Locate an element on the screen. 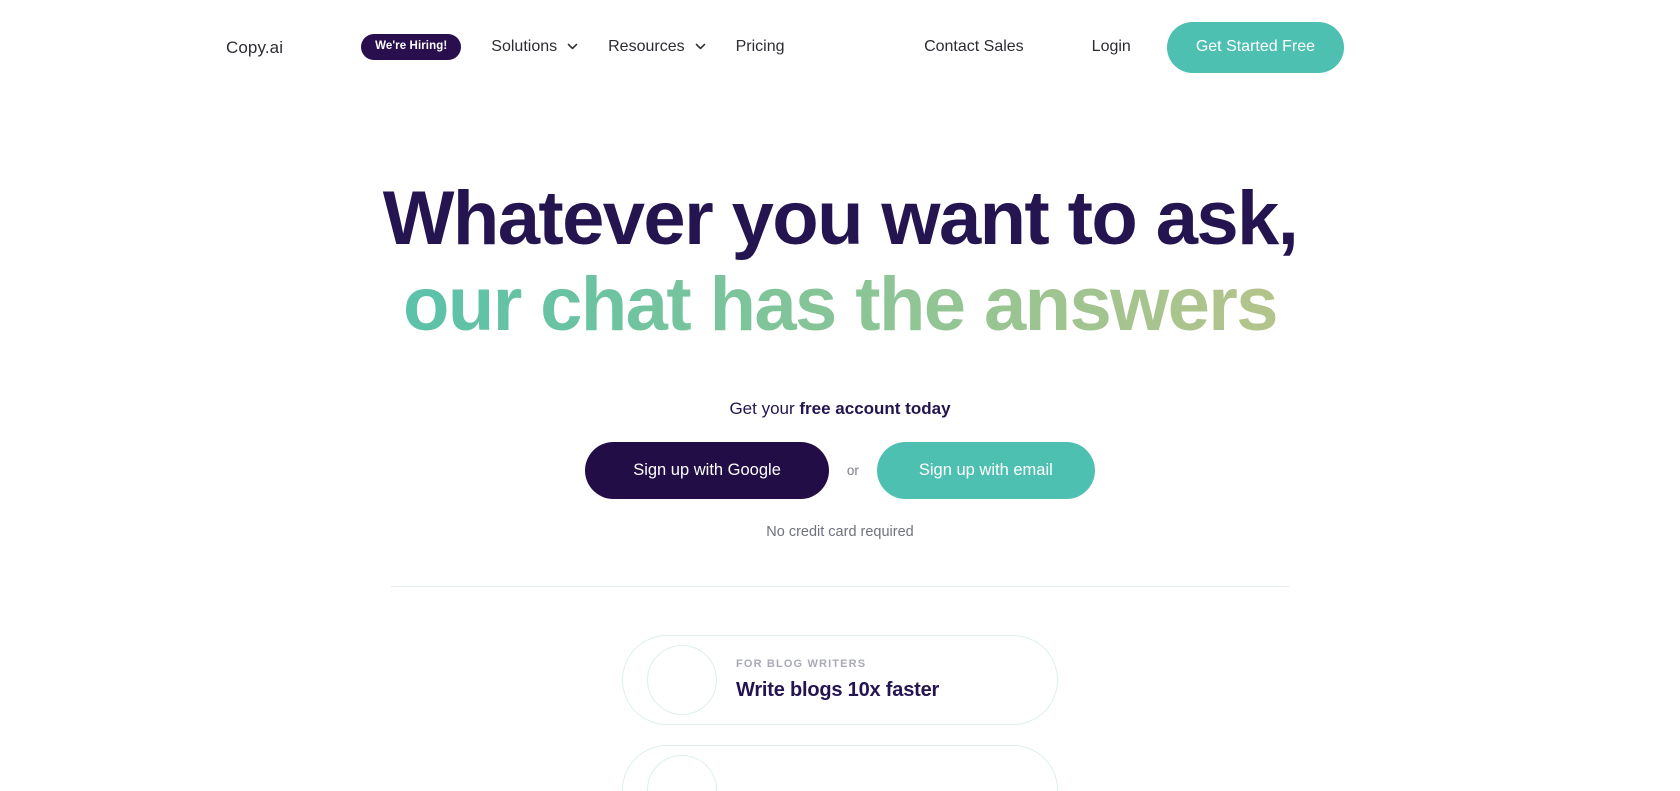  no-credit-card-note: No credit card required is located at coordinates (840, 532).